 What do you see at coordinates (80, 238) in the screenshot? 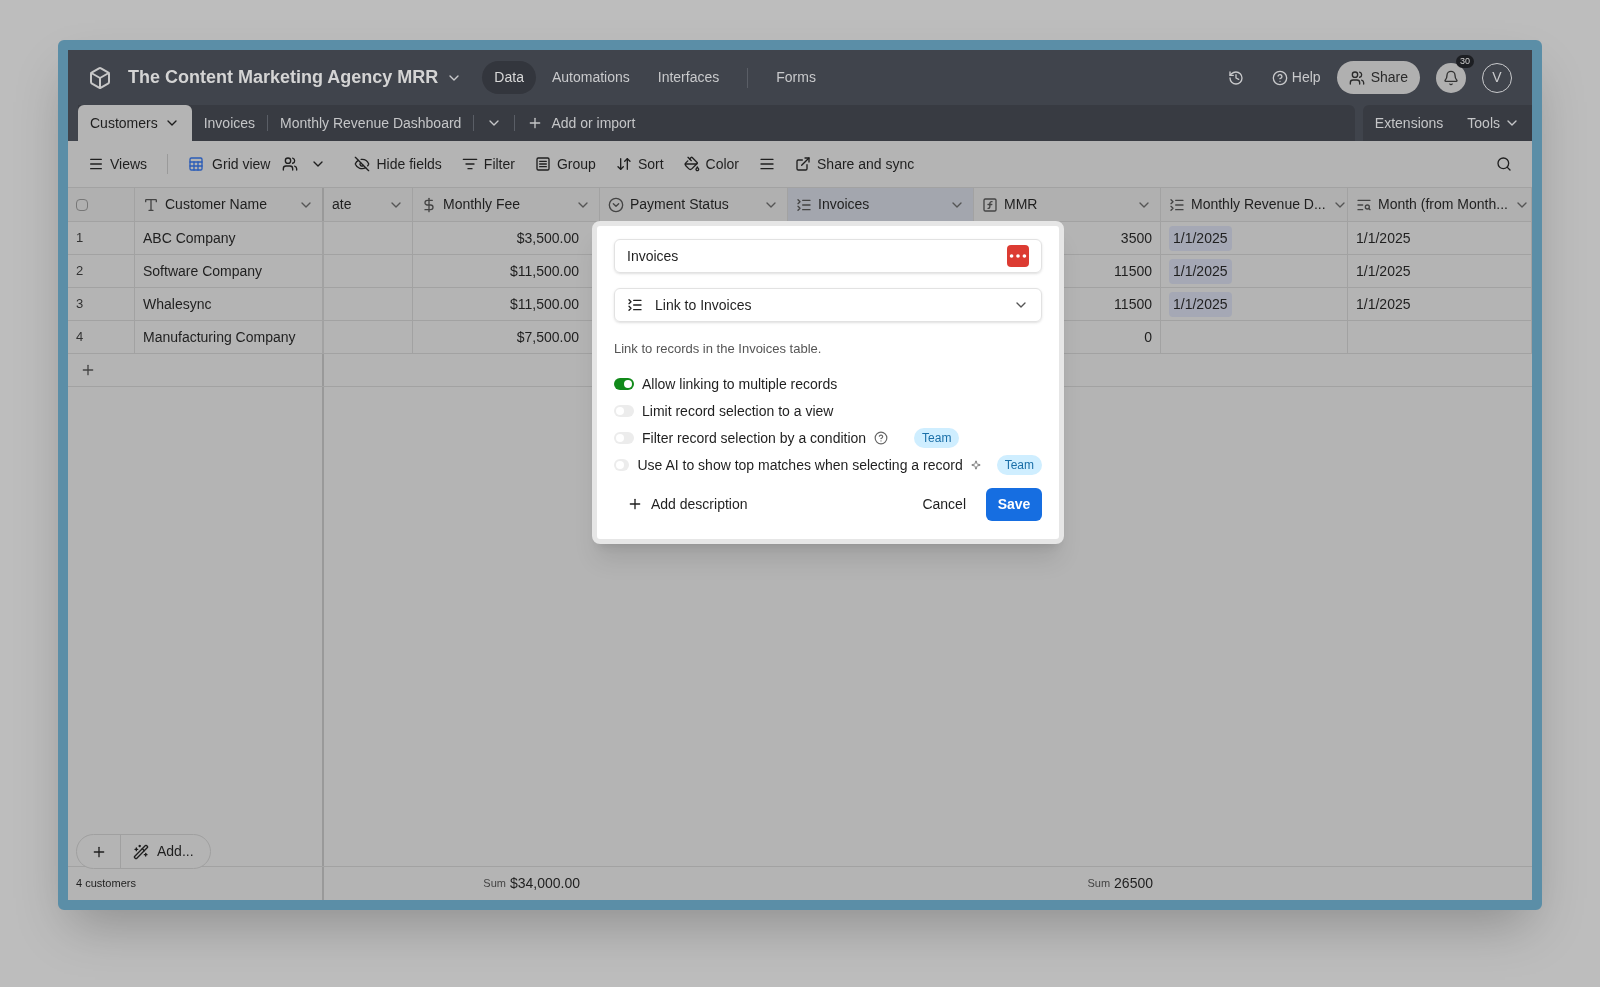
I see `row-number: 1` at bounding box center [80, 238].